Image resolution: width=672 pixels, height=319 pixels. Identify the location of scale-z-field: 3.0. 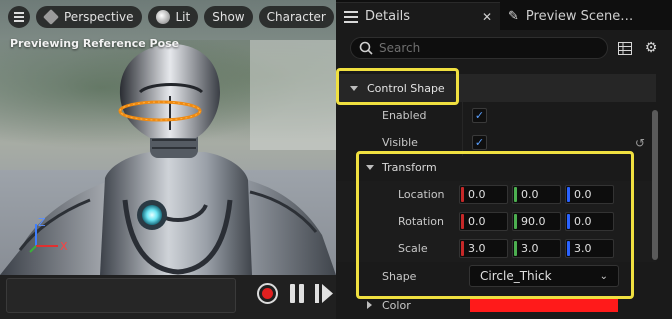
(589, 248).